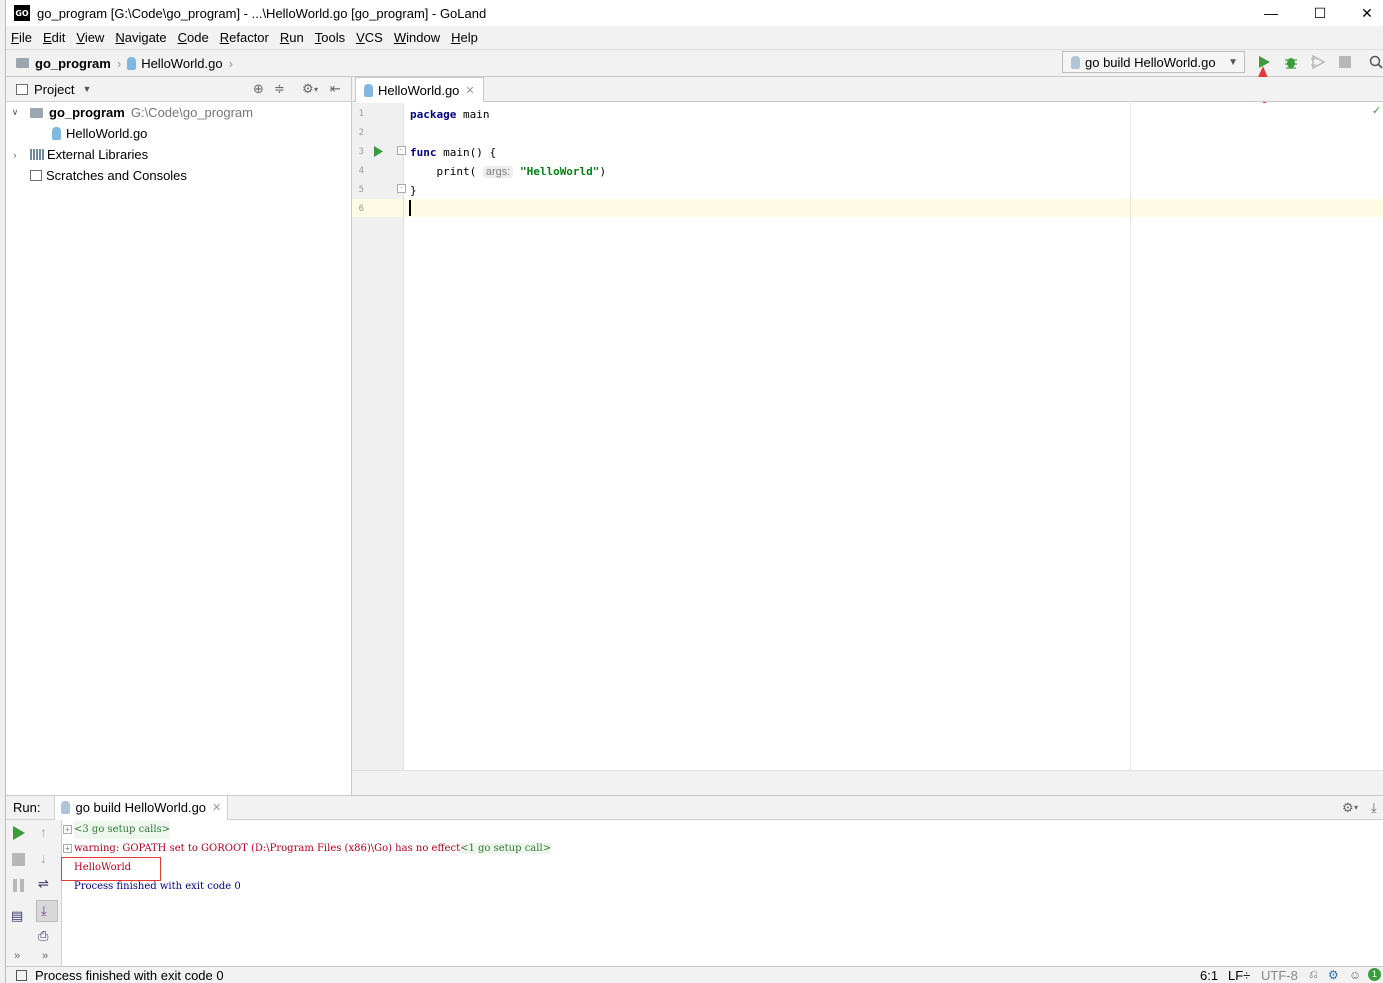 The image size is (1383, 983). I want to click on event-log-badge: 1, so click(1374, 974).